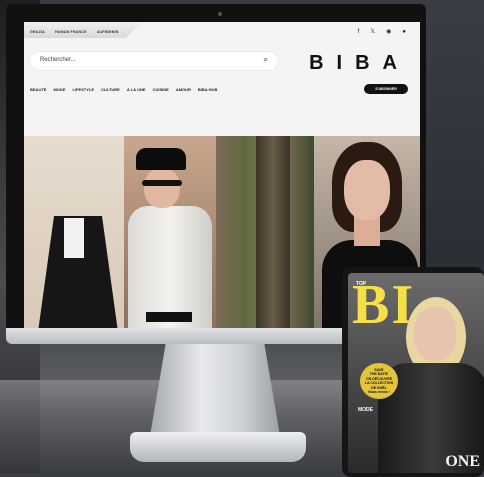 The image size is (484, 477). I want to click on facebook-icon: f, so click(359, 32).